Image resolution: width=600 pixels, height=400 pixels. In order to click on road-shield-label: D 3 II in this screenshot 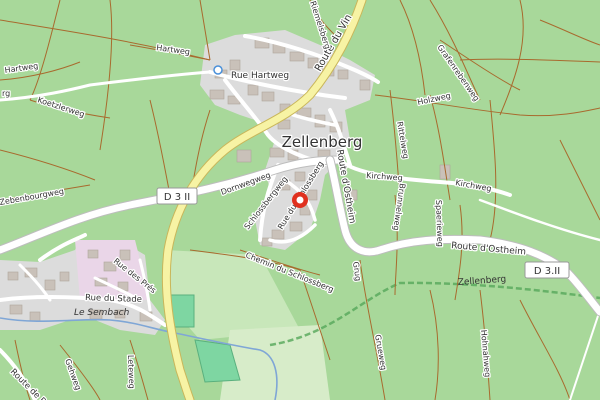, I will do `click(177, 197)`.